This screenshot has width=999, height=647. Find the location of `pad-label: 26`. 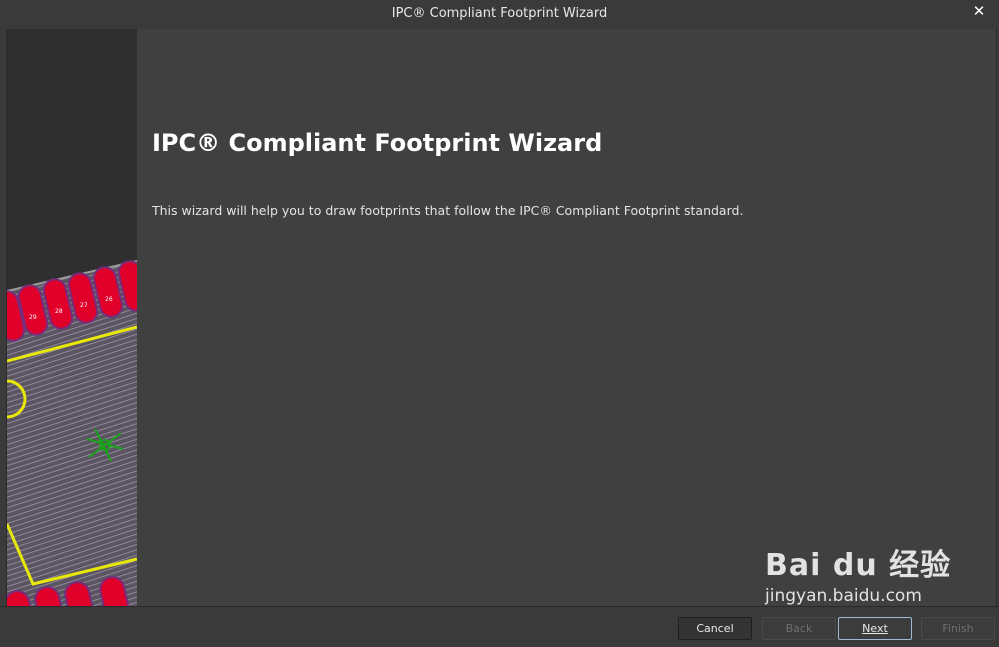

pad-label: 26 is located at coordinates (109, 299).